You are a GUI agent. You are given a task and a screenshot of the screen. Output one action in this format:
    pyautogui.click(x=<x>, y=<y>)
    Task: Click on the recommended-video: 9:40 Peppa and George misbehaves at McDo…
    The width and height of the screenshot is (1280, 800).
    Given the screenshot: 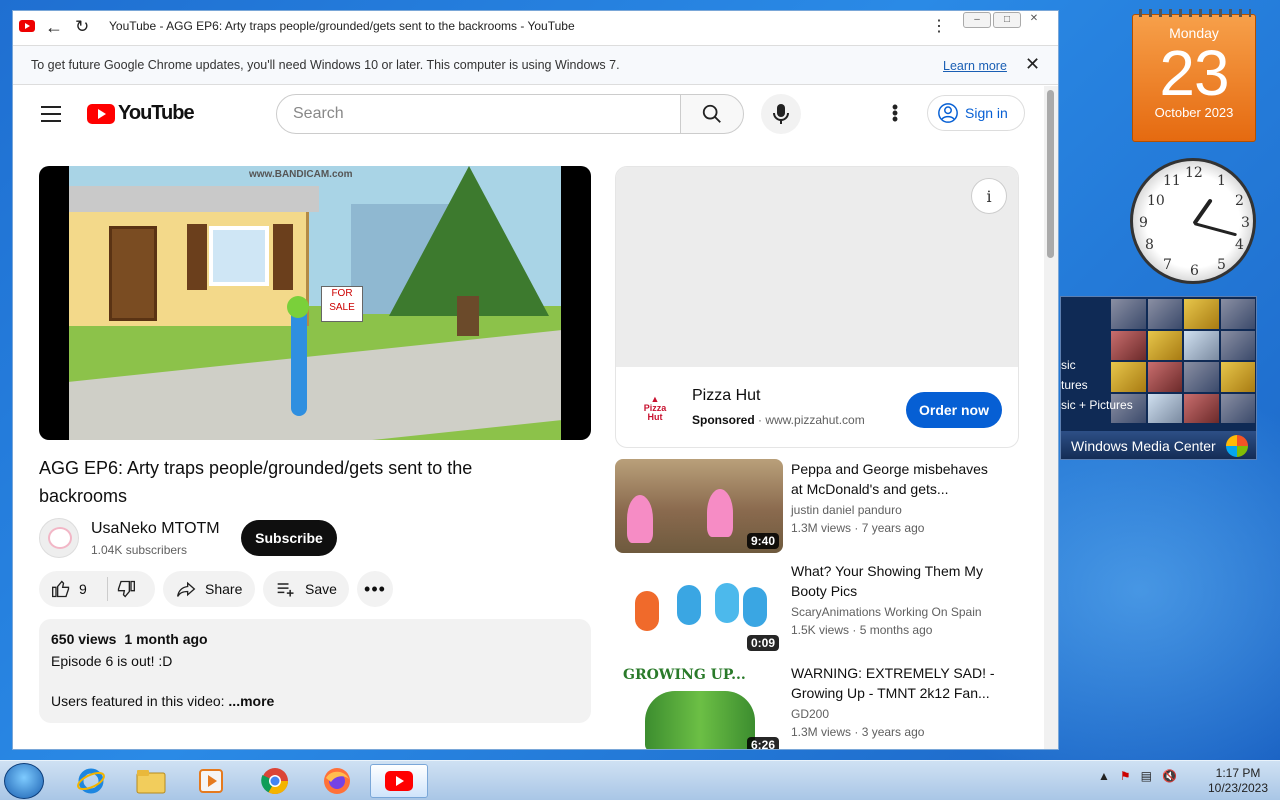 What is the action you would take?
    pyautogui.click(x=820, y=507)
    